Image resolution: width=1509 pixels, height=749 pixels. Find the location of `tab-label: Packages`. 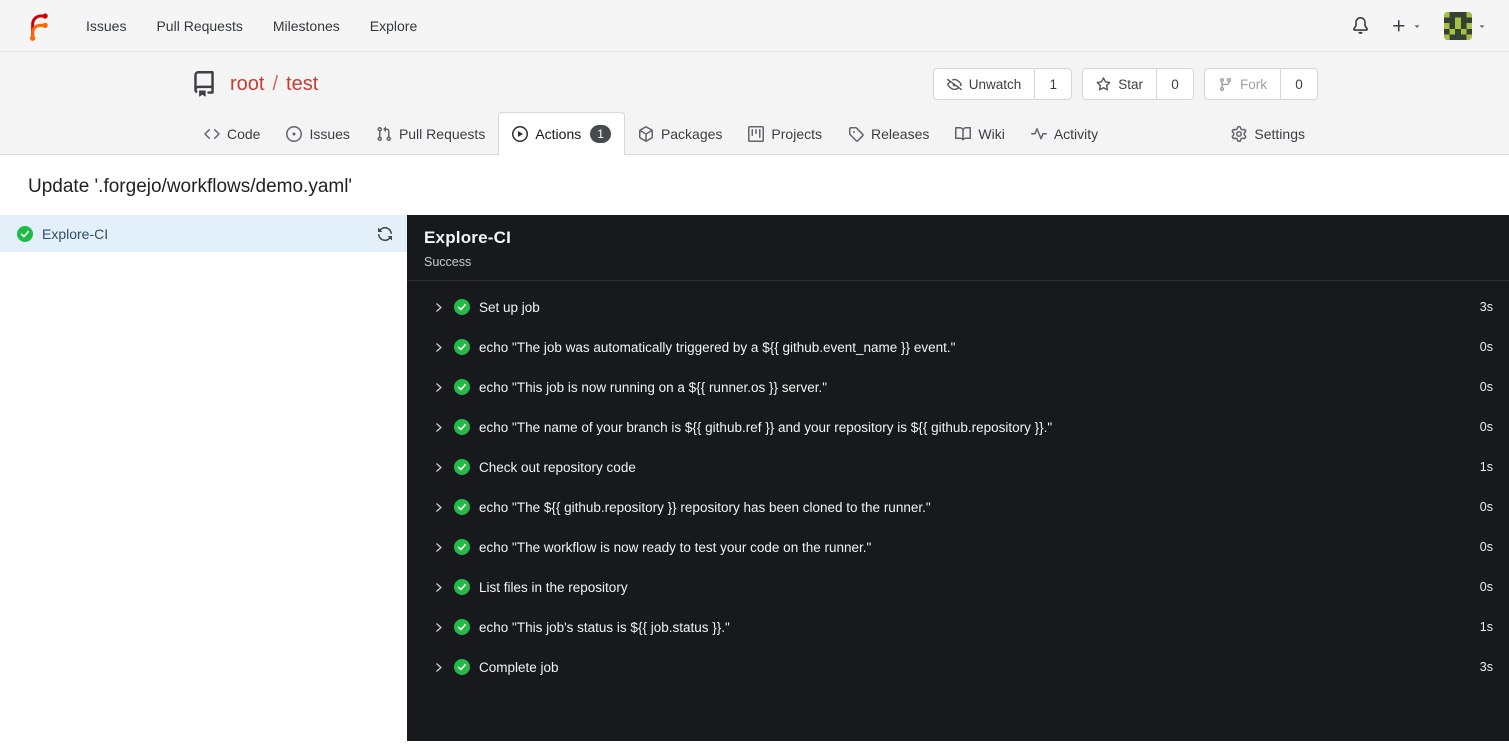

tab-label: Packages is located at coordinates (691, 133).